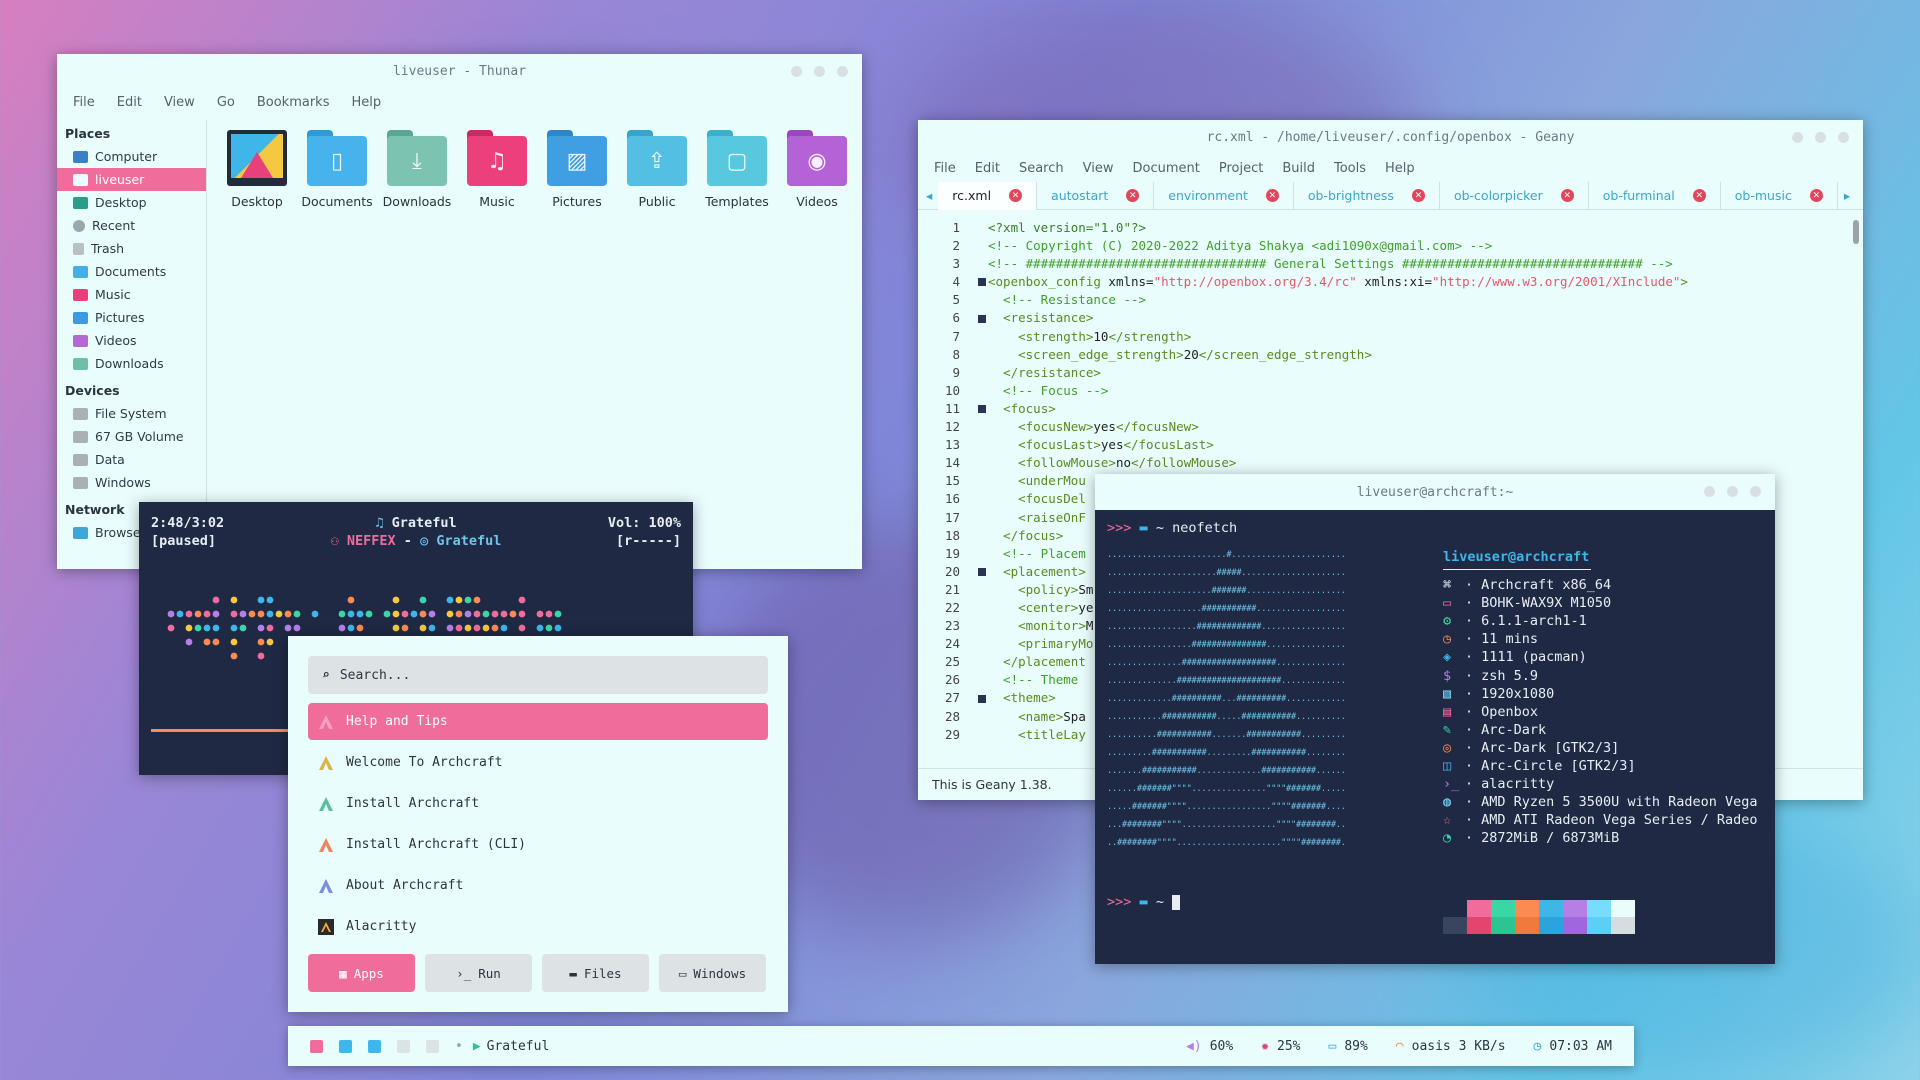 Image resolution: width=1920 pixels, height=1080 pixels. What do you see at coordinates (131, 340) in the screenshot?
I see `sidebar-item-videos: Videos` at bounding box center [131, 340].